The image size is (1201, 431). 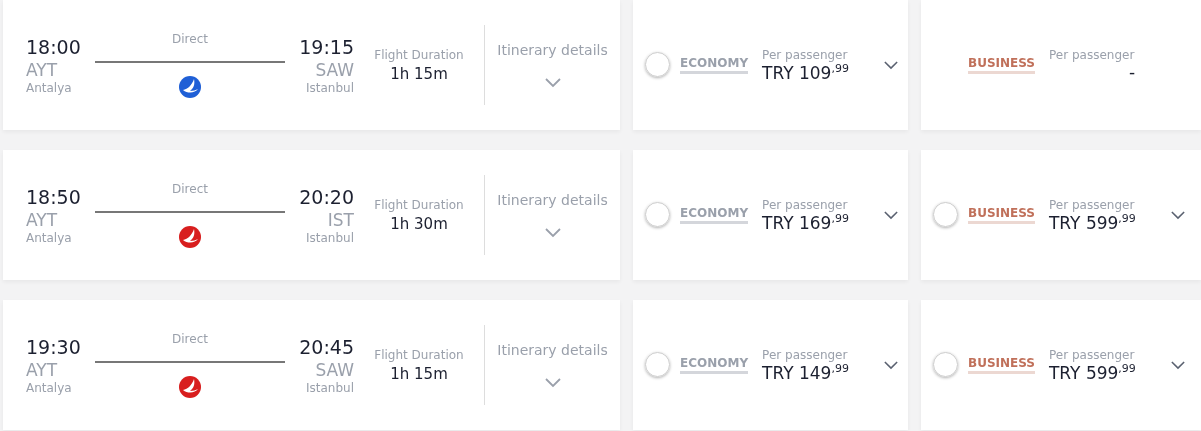 What do you see at coordinates (54, 47) in the screenshot?
I see `departure-time: 18:00` at bounding box center [54, 47].